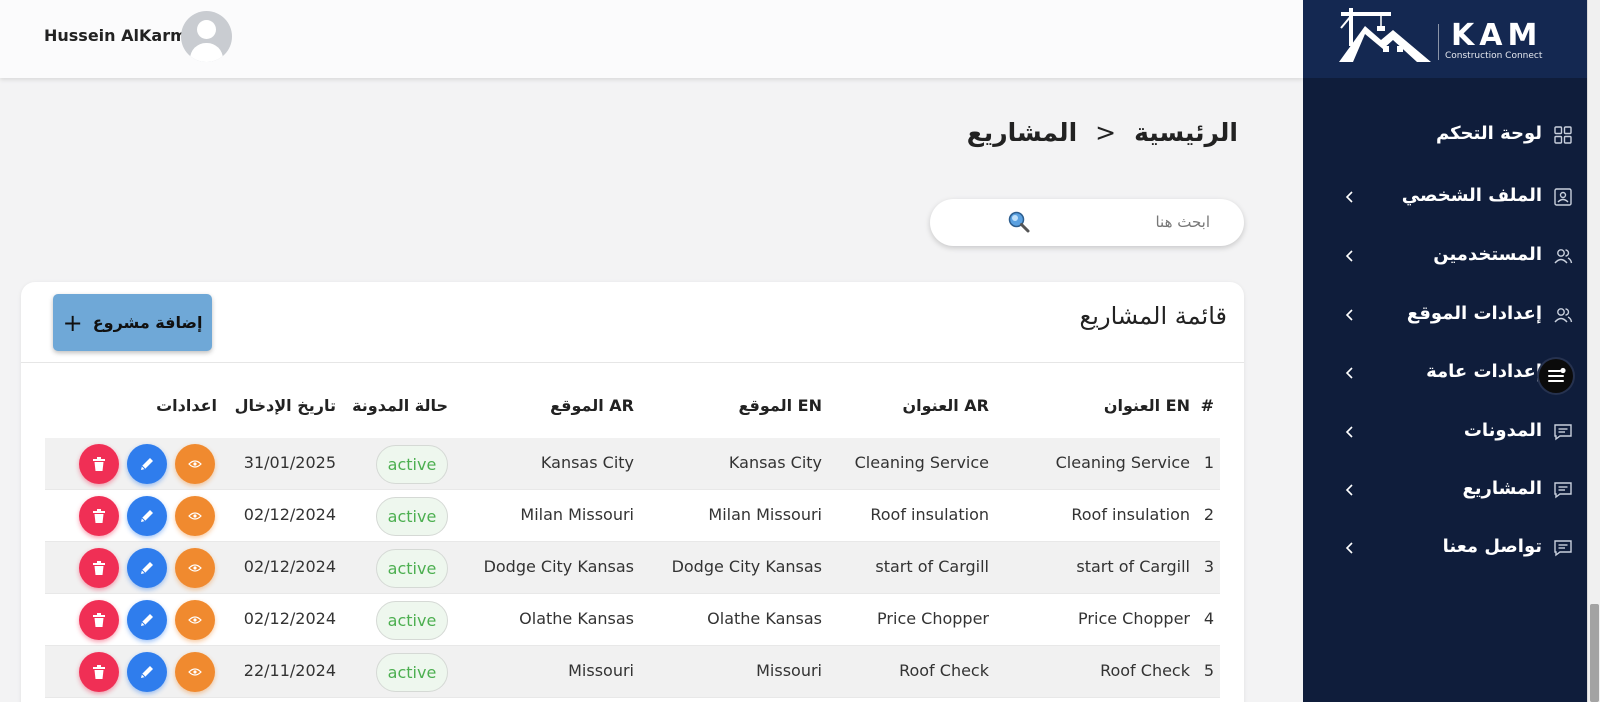  I want to click on cell-title-en: Price Chopper, so click(1134, 618).